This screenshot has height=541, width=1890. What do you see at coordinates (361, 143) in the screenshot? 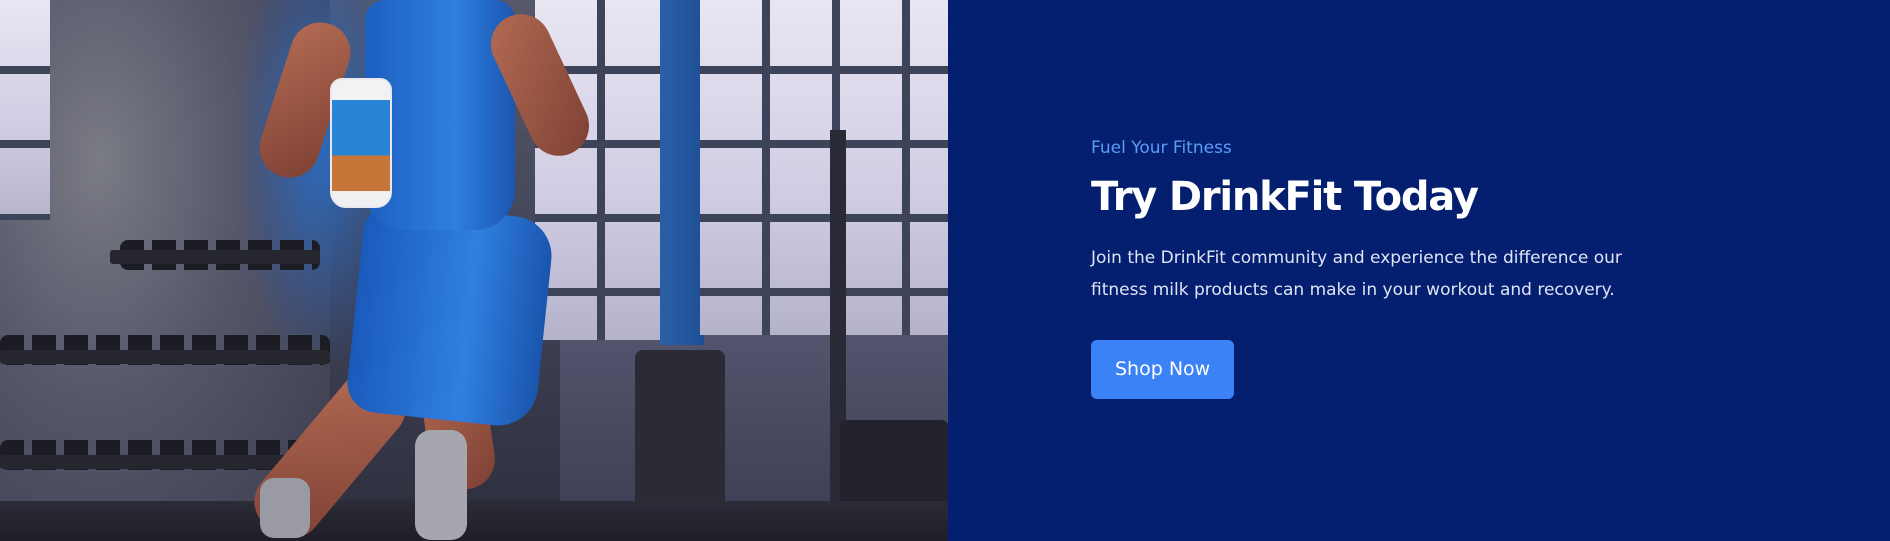
I see `protein-bottle-icon` at bounding box center [361, 143].